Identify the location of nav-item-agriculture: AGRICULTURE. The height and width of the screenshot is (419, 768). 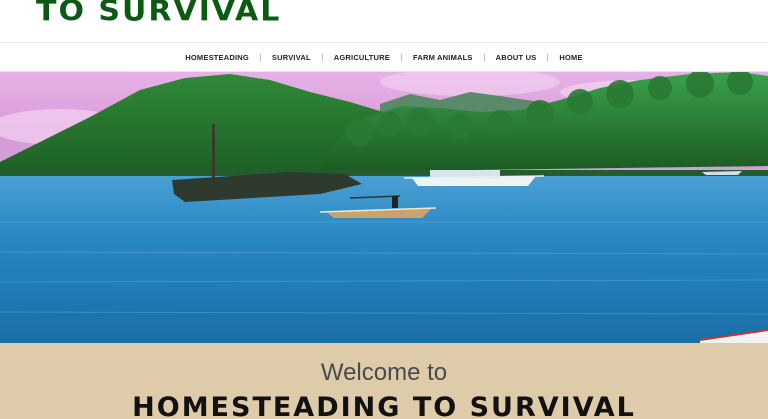
(362, 57).